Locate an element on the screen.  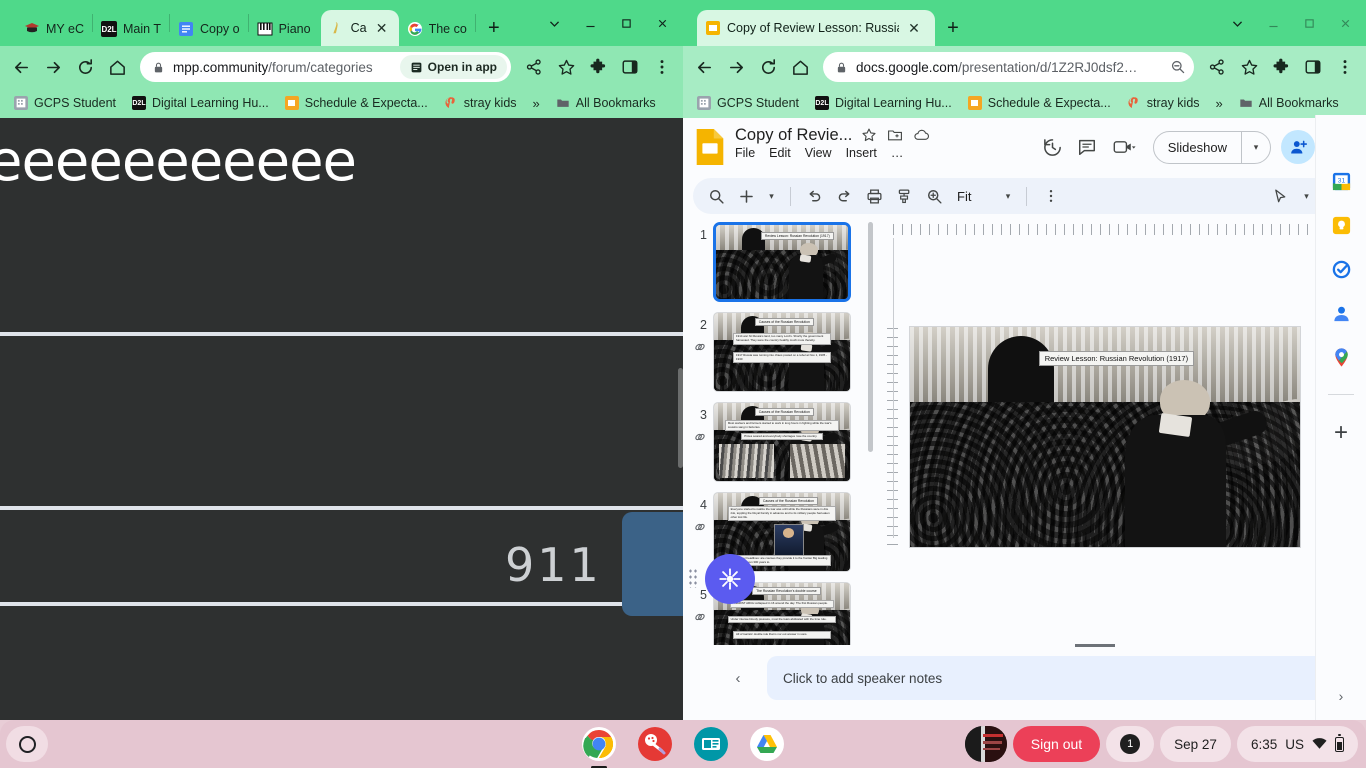
slide-thumbnail-1: Review Lesson: Russian Revolution (1917) is located at coordinates (782, 262).